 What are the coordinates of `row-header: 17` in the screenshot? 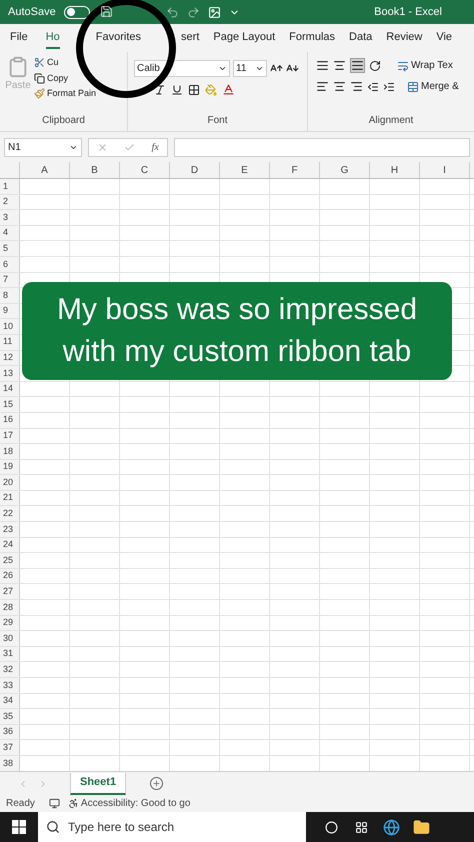 It's located at (10, 436).